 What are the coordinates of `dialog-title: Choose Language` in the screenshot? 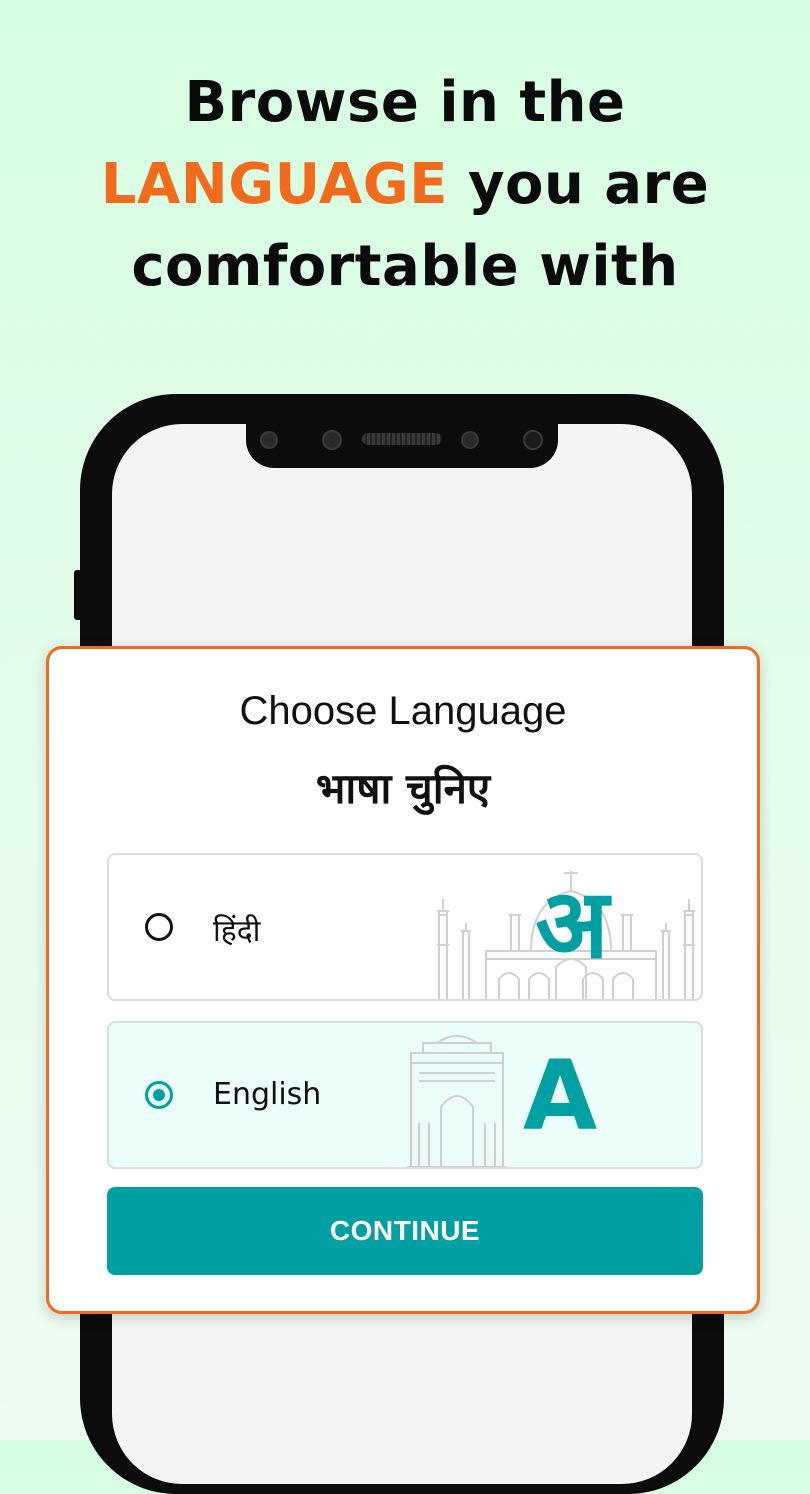 It's located at (403, 711).